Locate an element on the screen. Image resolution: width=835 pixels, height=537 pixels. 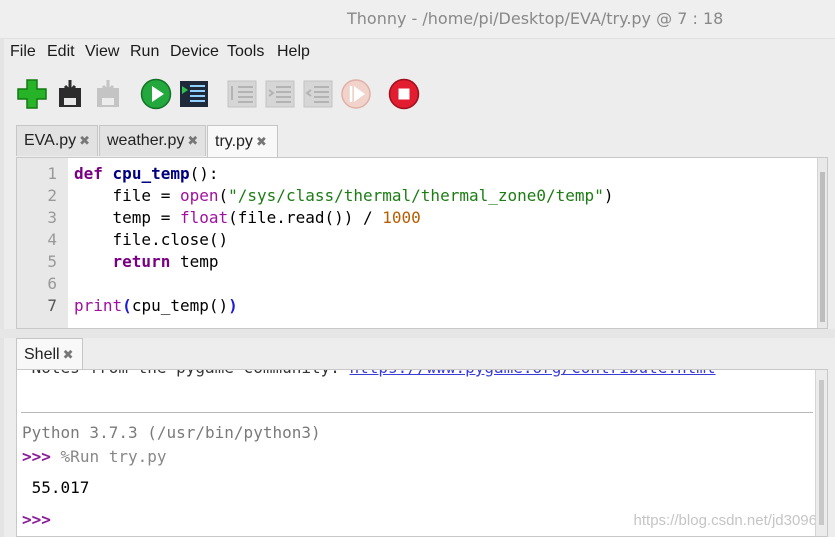
menu-run: Run is located at coordinates (144, 52).